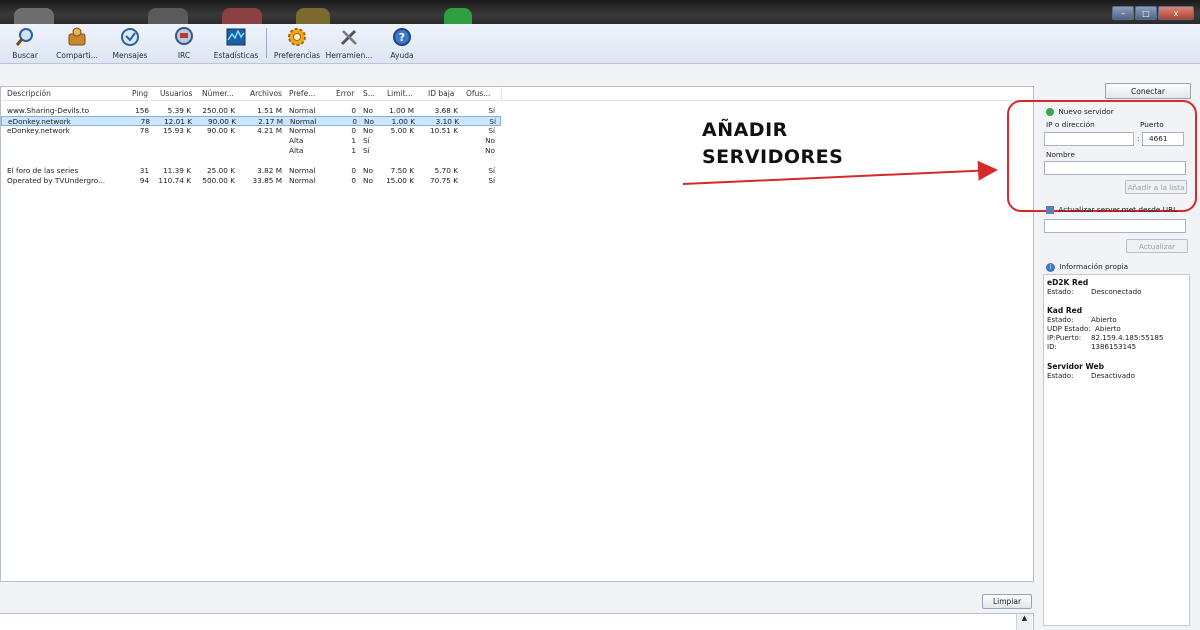 Image resolution: width=1200 pixels, height=630 pixels. I want to click on annotation-arrow, so click(840, 172).